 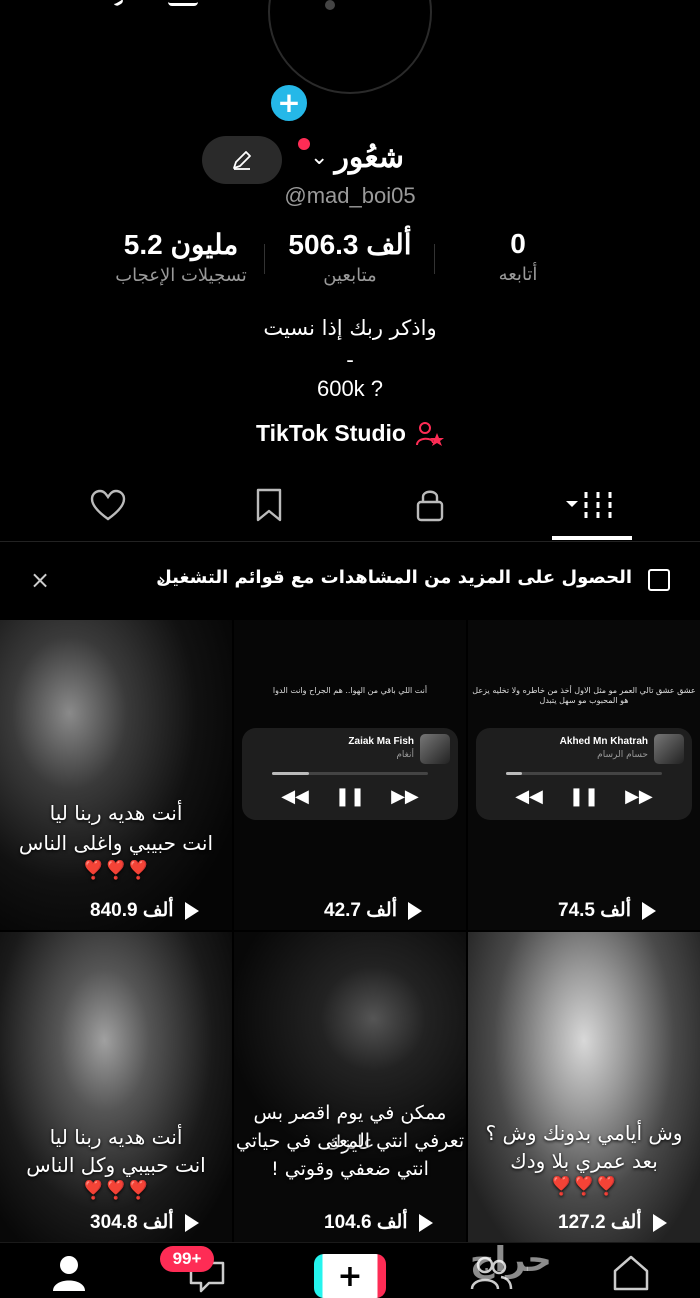 What do you see at coordinates (592, 538) in the screenshot?
I see `active-tab-indicator` at bounding box center [592, 538].